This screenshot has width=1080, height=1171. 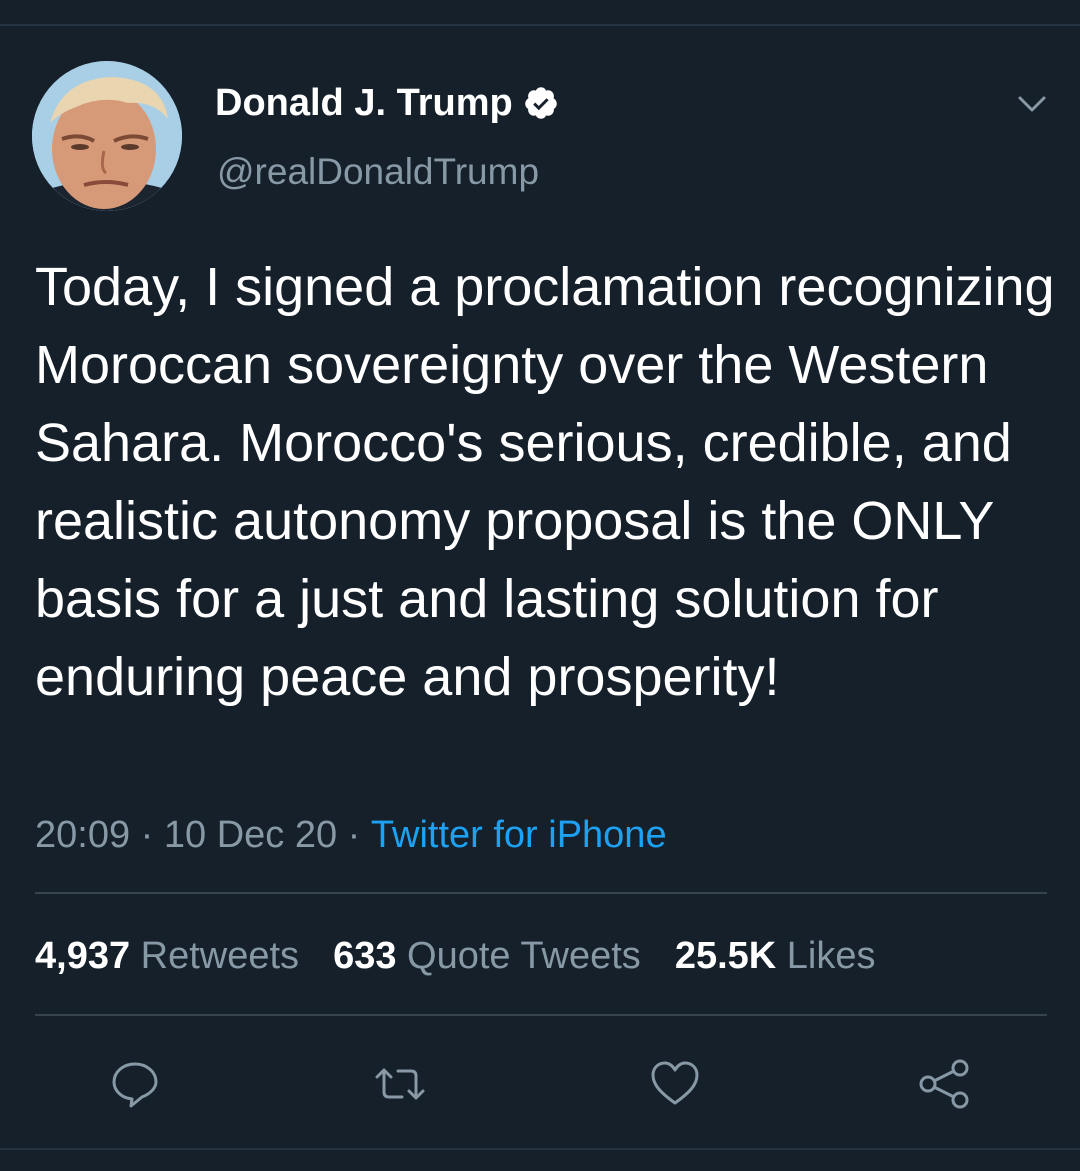 I want to click on author-name-row: Donald J. Trump, so click(x=387, y=103).